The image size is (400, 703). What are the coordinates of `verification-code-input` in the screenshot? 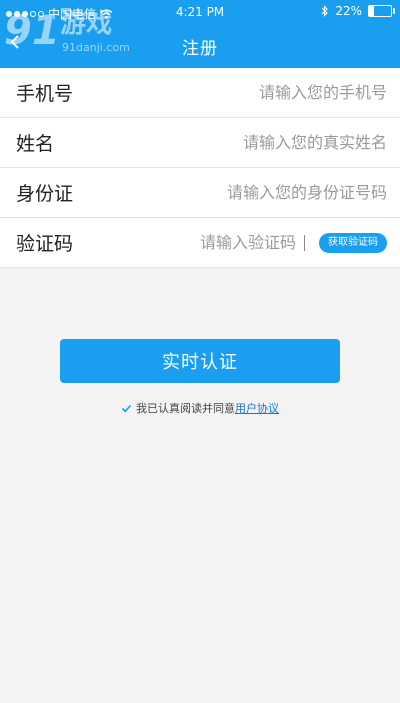 It's located at (184, 242).